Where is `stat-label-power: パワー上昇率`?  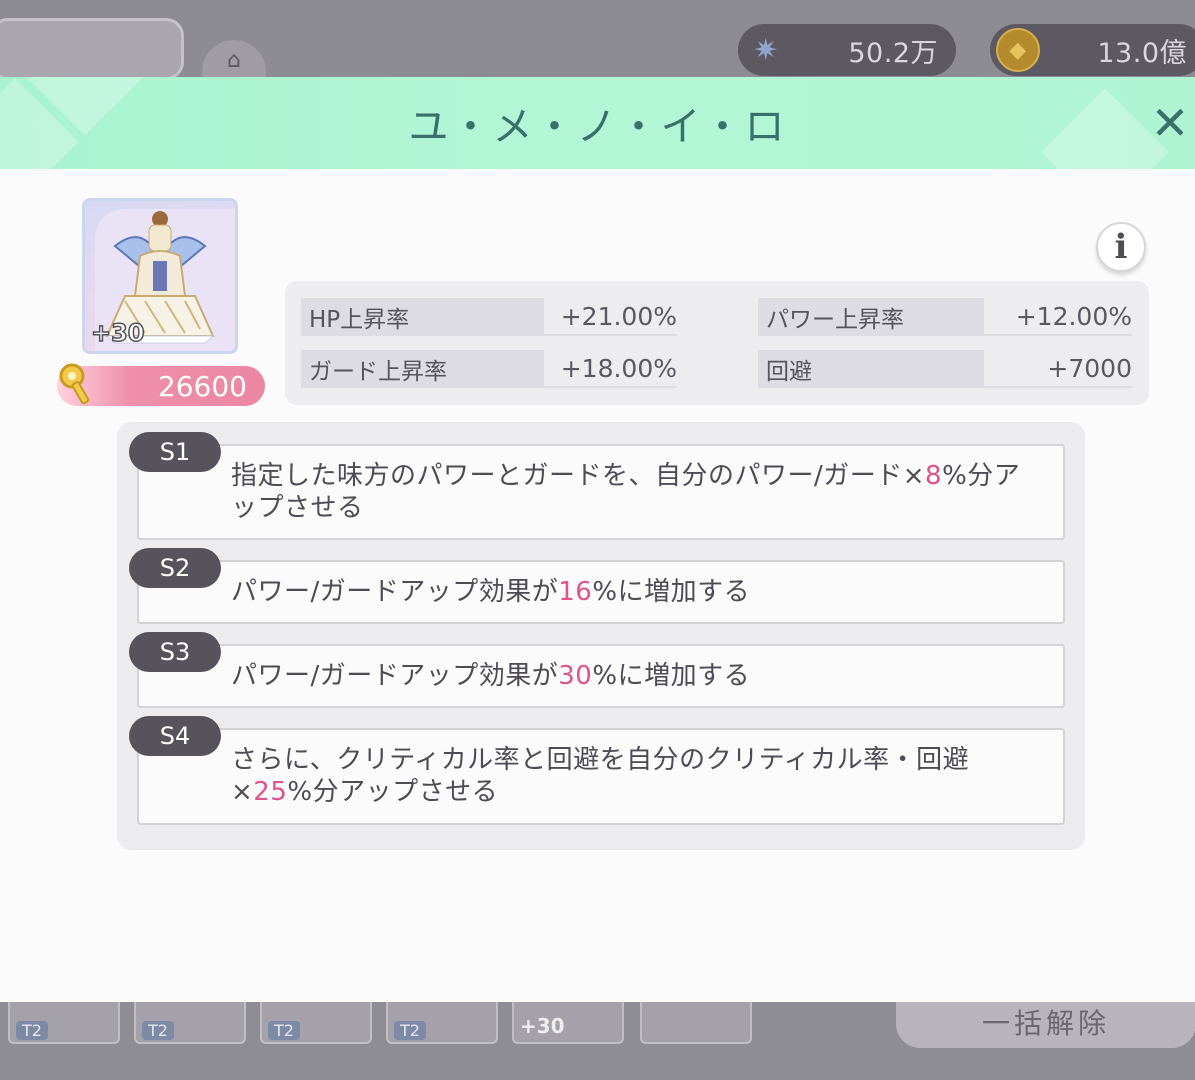
stat-label-power: パワー上昇率 is located at coordinates (871, 317).